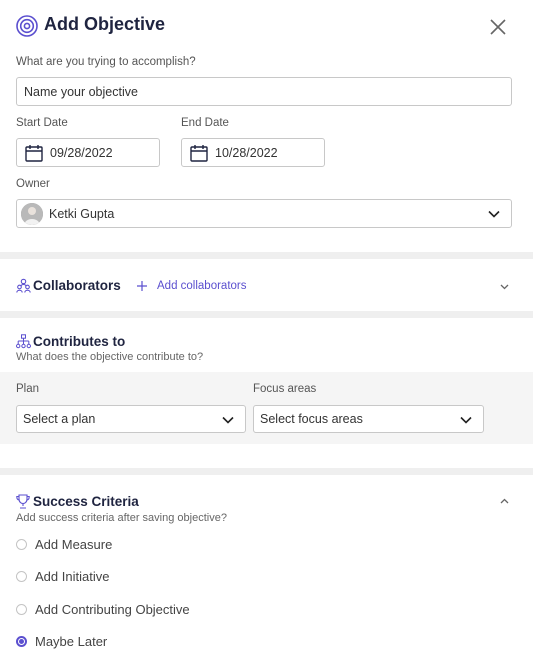 The image size is (533, 664). Describe the element at coordinates (28, 389) in the screenshot. I see `plan-label: Plan` at that location.